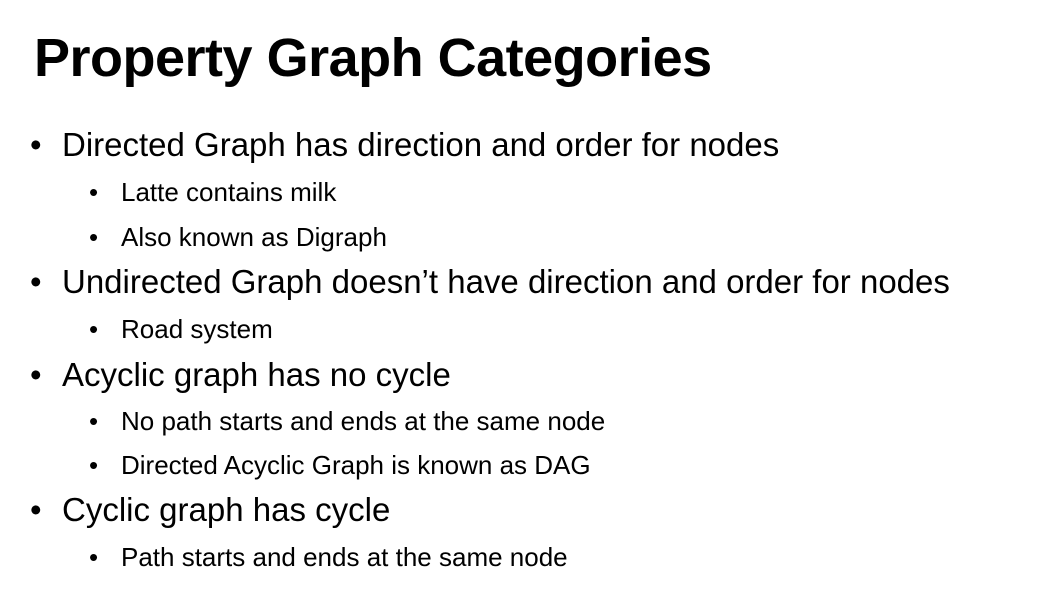 The height and width of the screenshot is (608, 1040). I want to click on sub-bullet-text: Directed Acyclic Graph is known as DAG, so click(356, 465).